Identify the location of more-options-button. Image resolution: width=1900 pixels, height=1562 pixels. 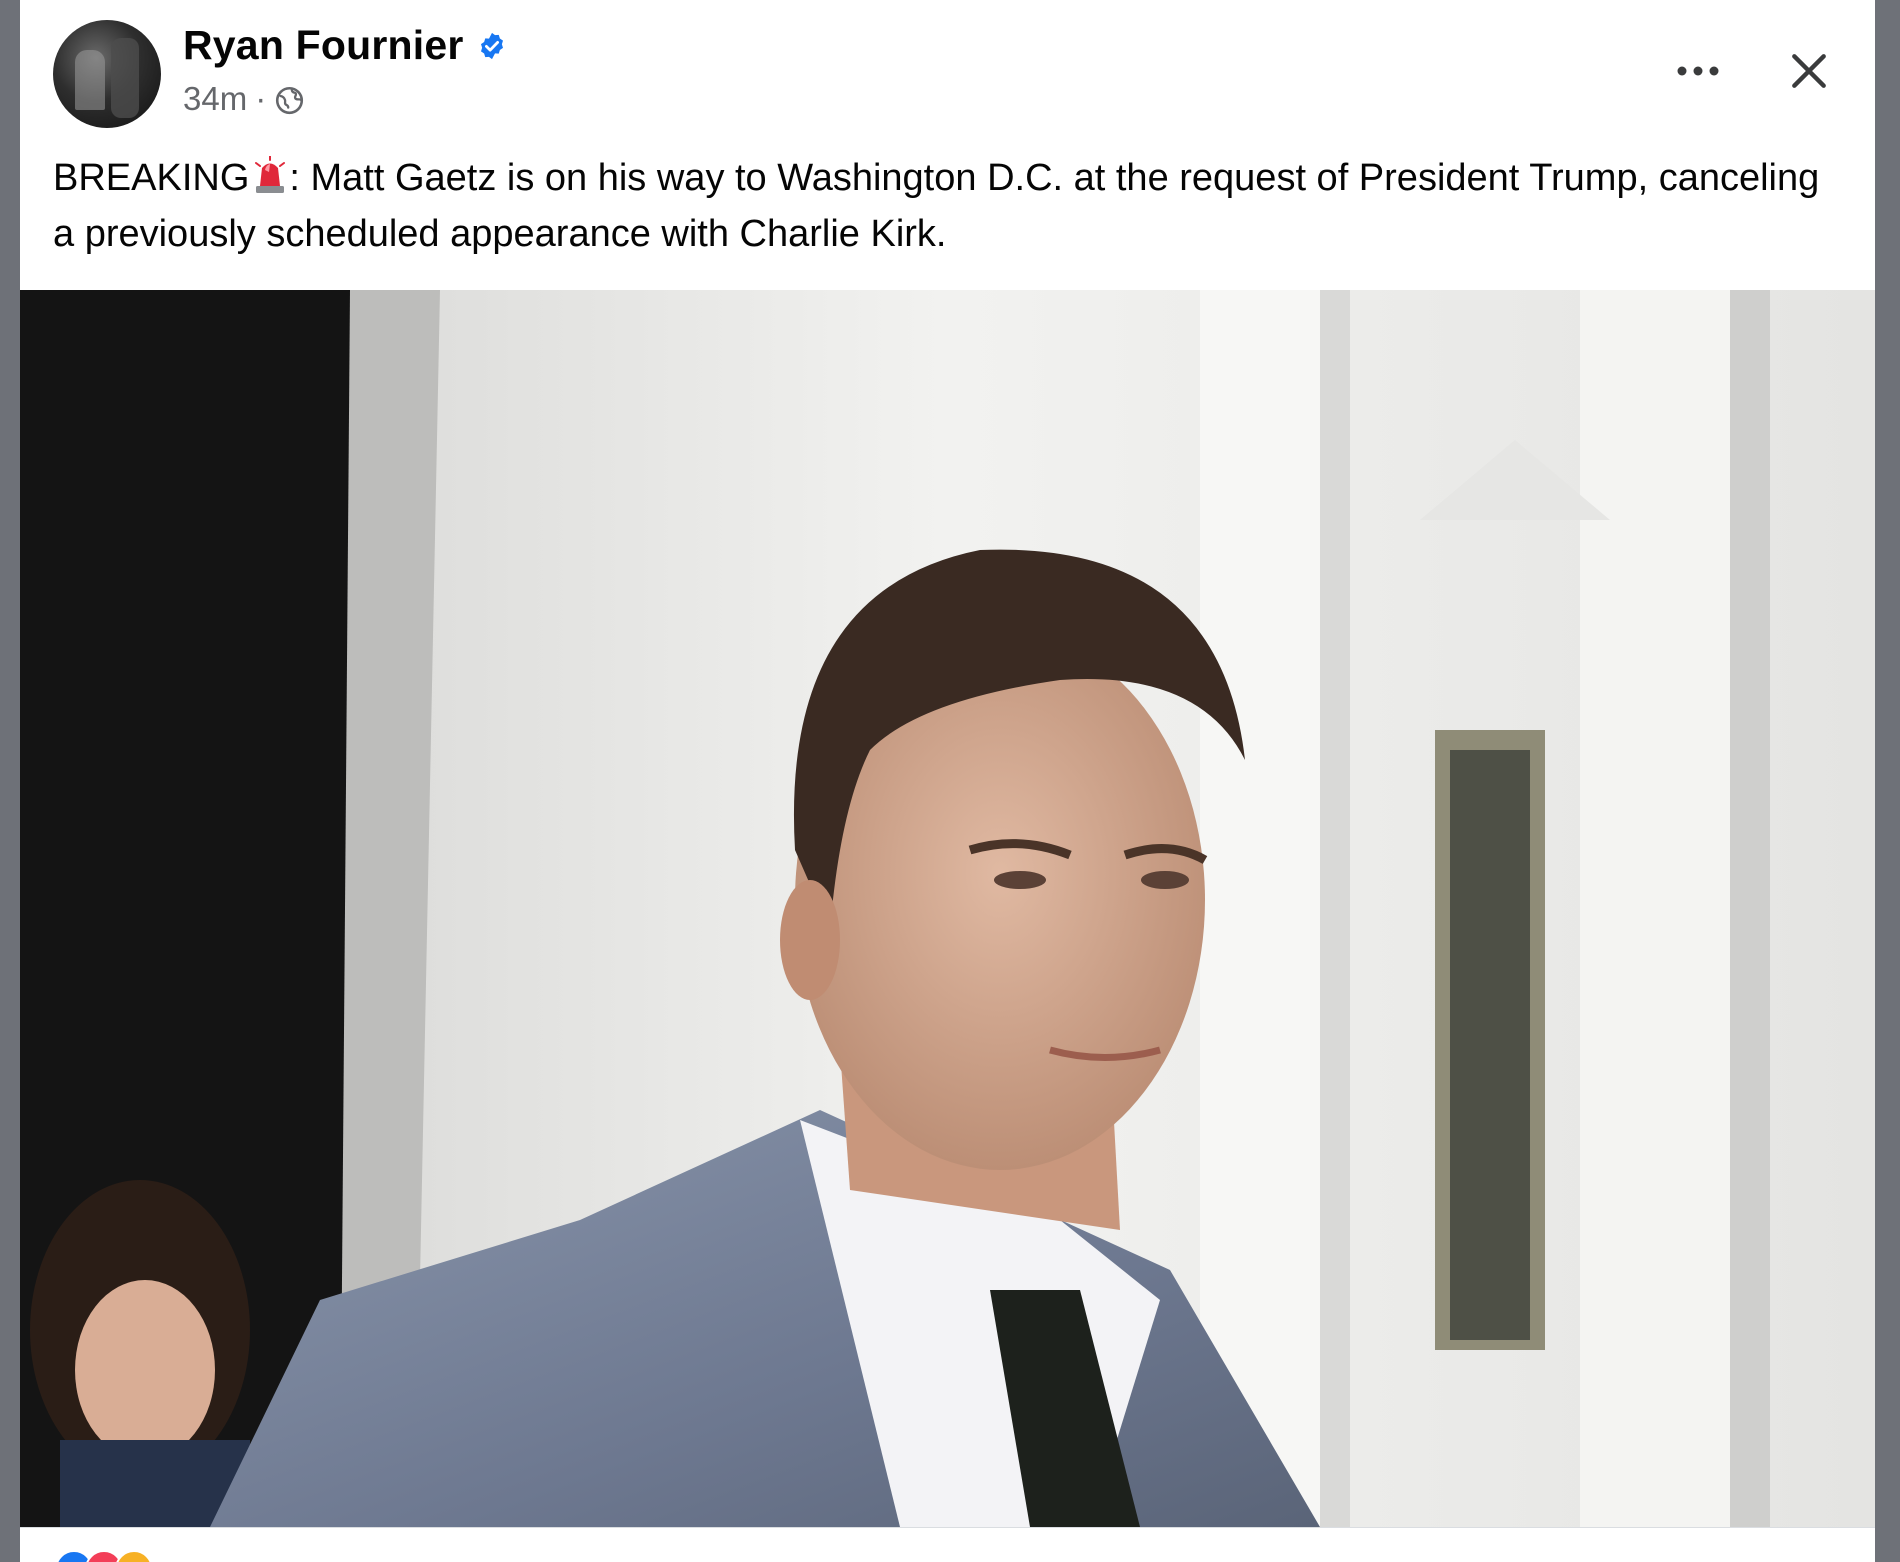
(1698, 71).